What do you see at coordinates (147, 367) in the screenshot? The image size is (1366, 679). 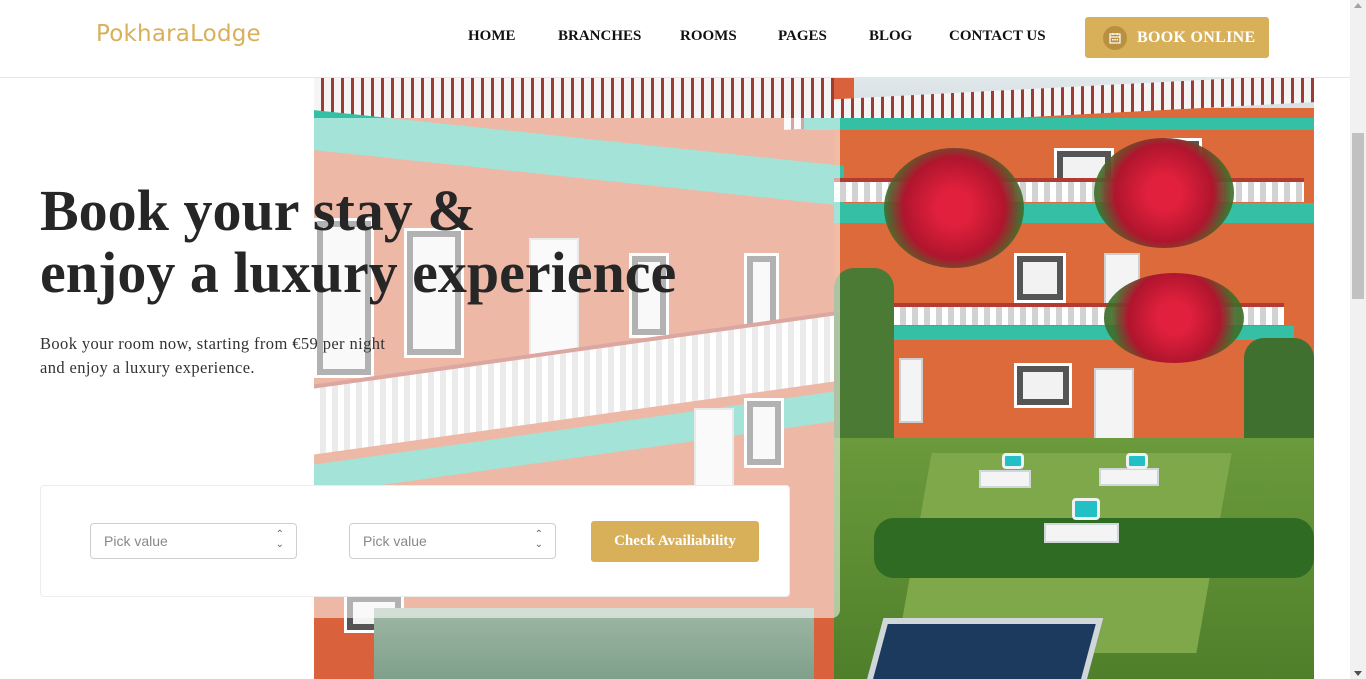 I see `subtext-line-2: and enjoy a luxury experience.` at bounding box center [147, 367].